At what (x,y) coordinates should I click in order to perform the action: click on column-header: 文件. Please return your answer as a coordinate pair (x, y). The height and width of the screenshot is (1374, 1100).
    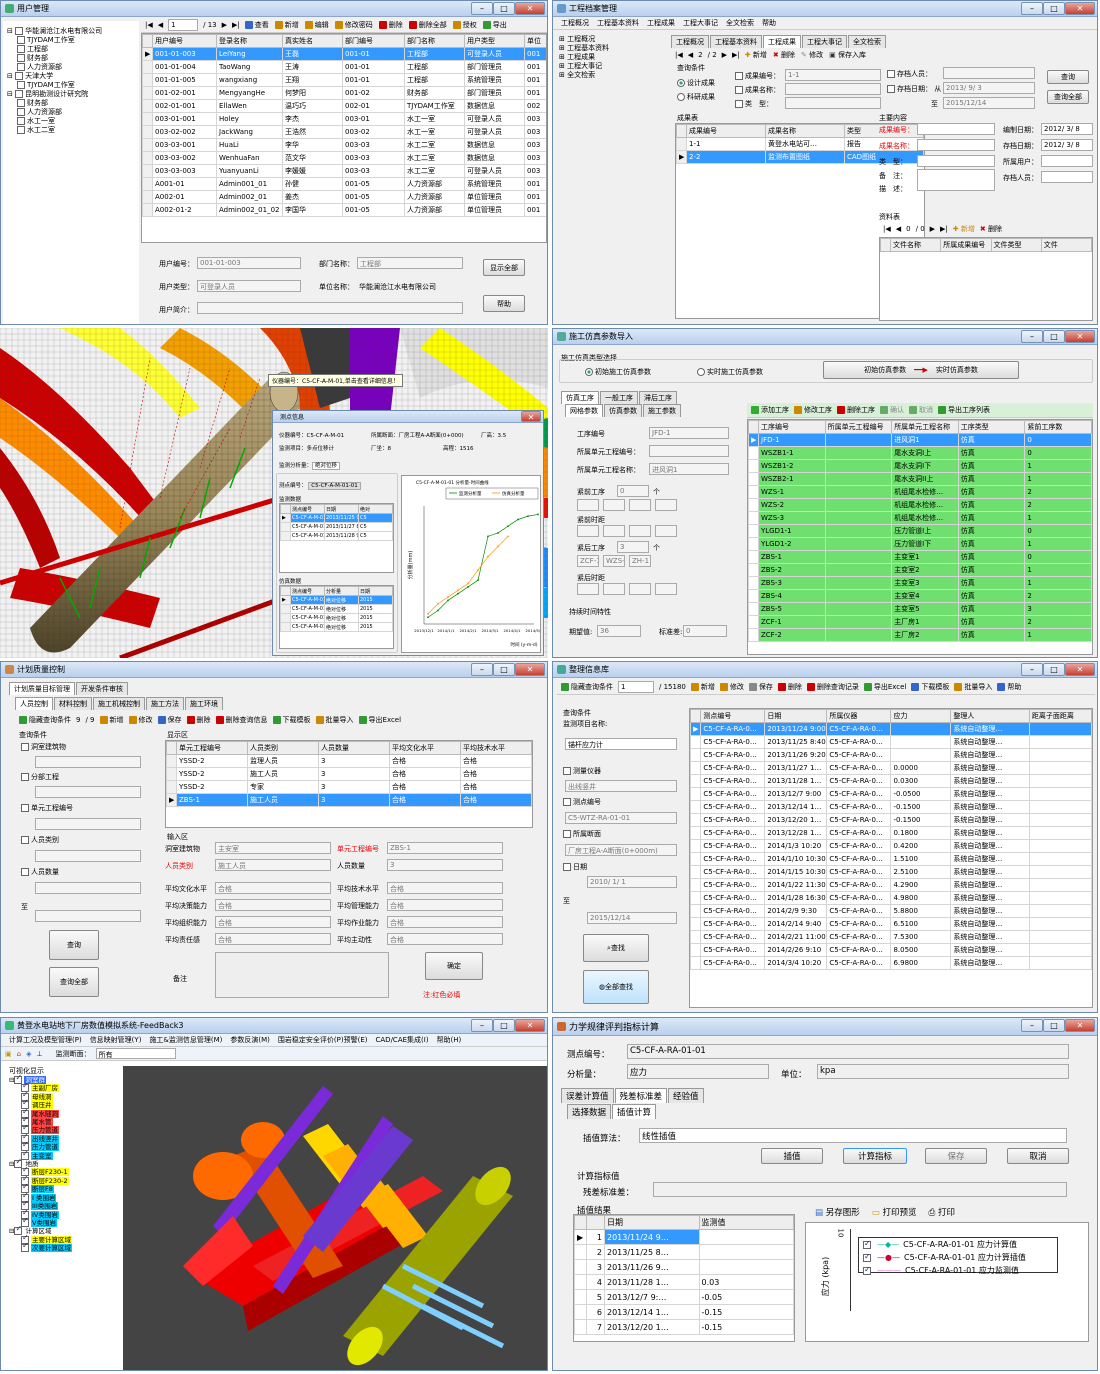
    Looking at the image, I should click on (1066, 245).